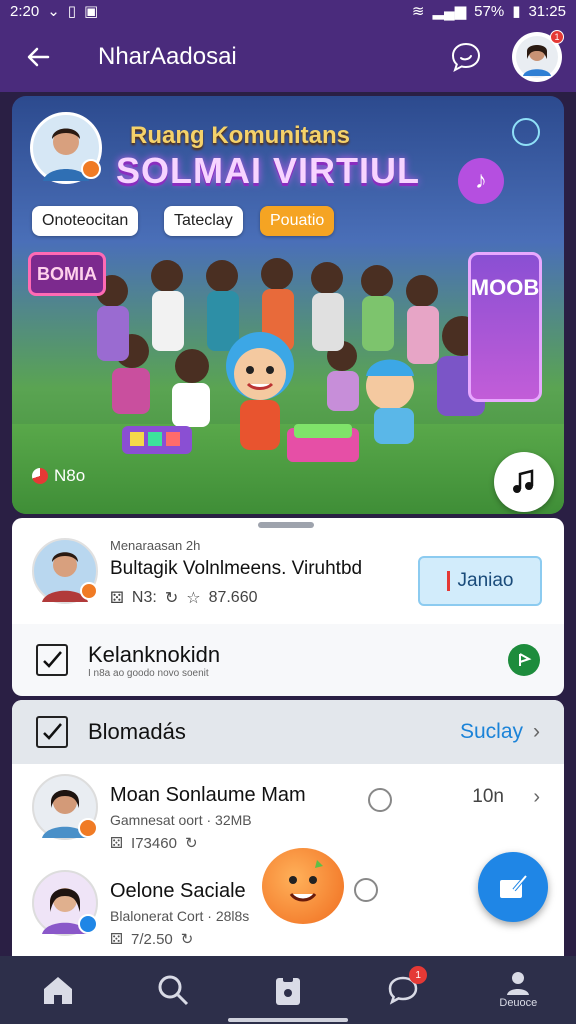 This screenshot has width=576, height=1024. I want to click on nav-clipboard, so click(288, 990).